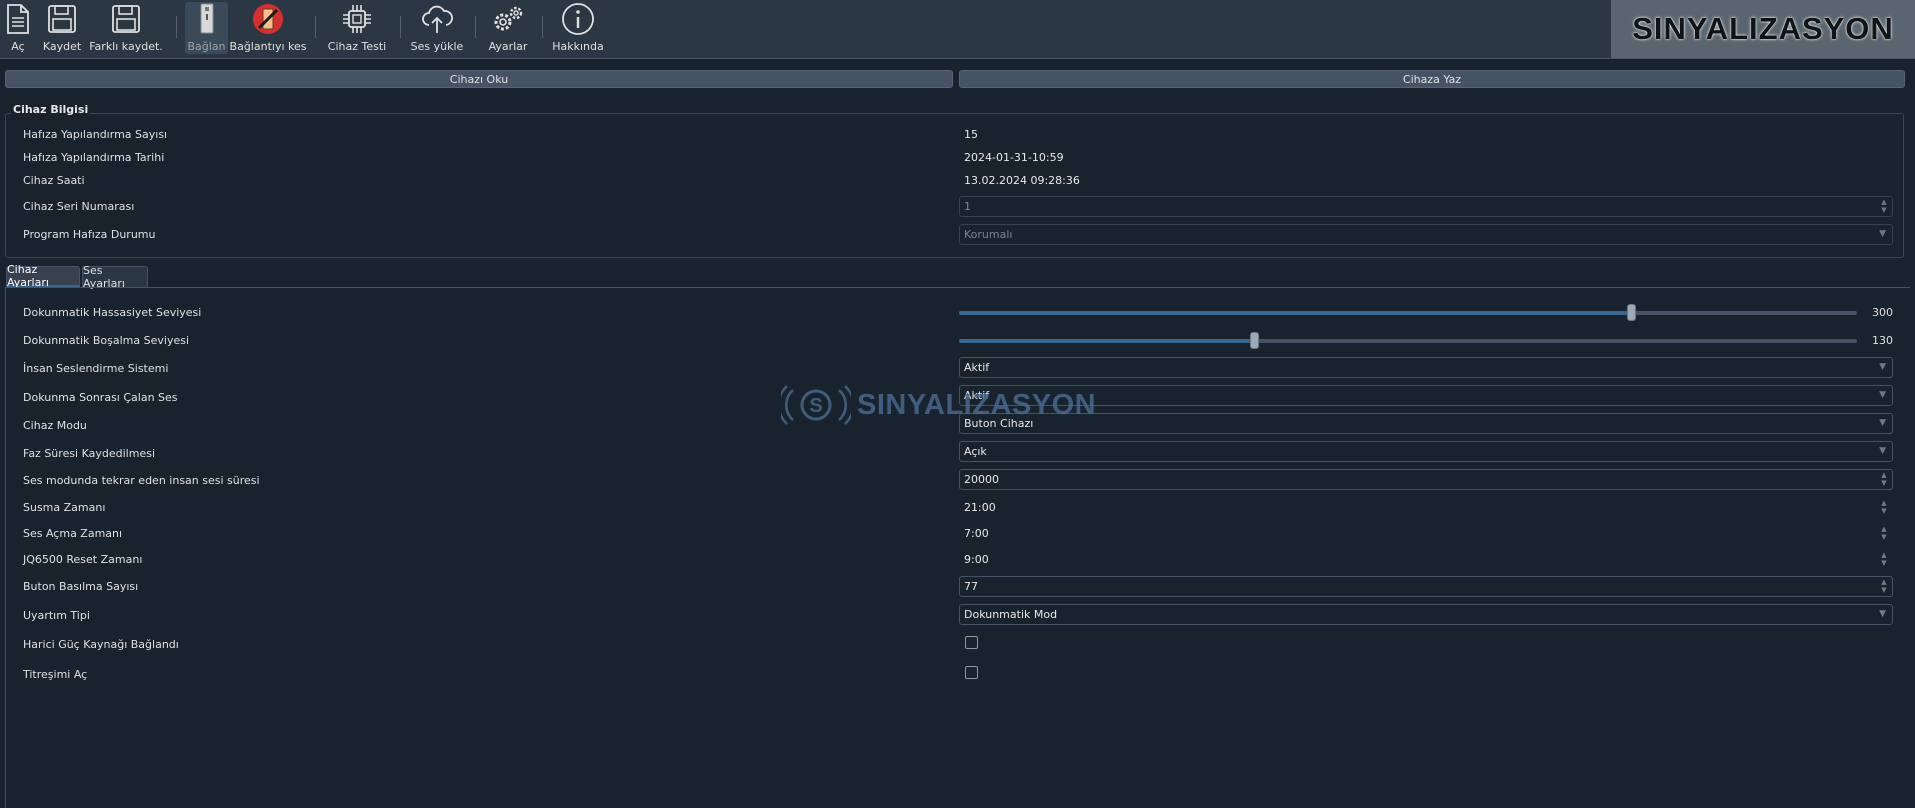 This screenshot has width=1915, height=808. I want to click on warning-type-value: Dokunmatik Mod, so click(1011, 614).